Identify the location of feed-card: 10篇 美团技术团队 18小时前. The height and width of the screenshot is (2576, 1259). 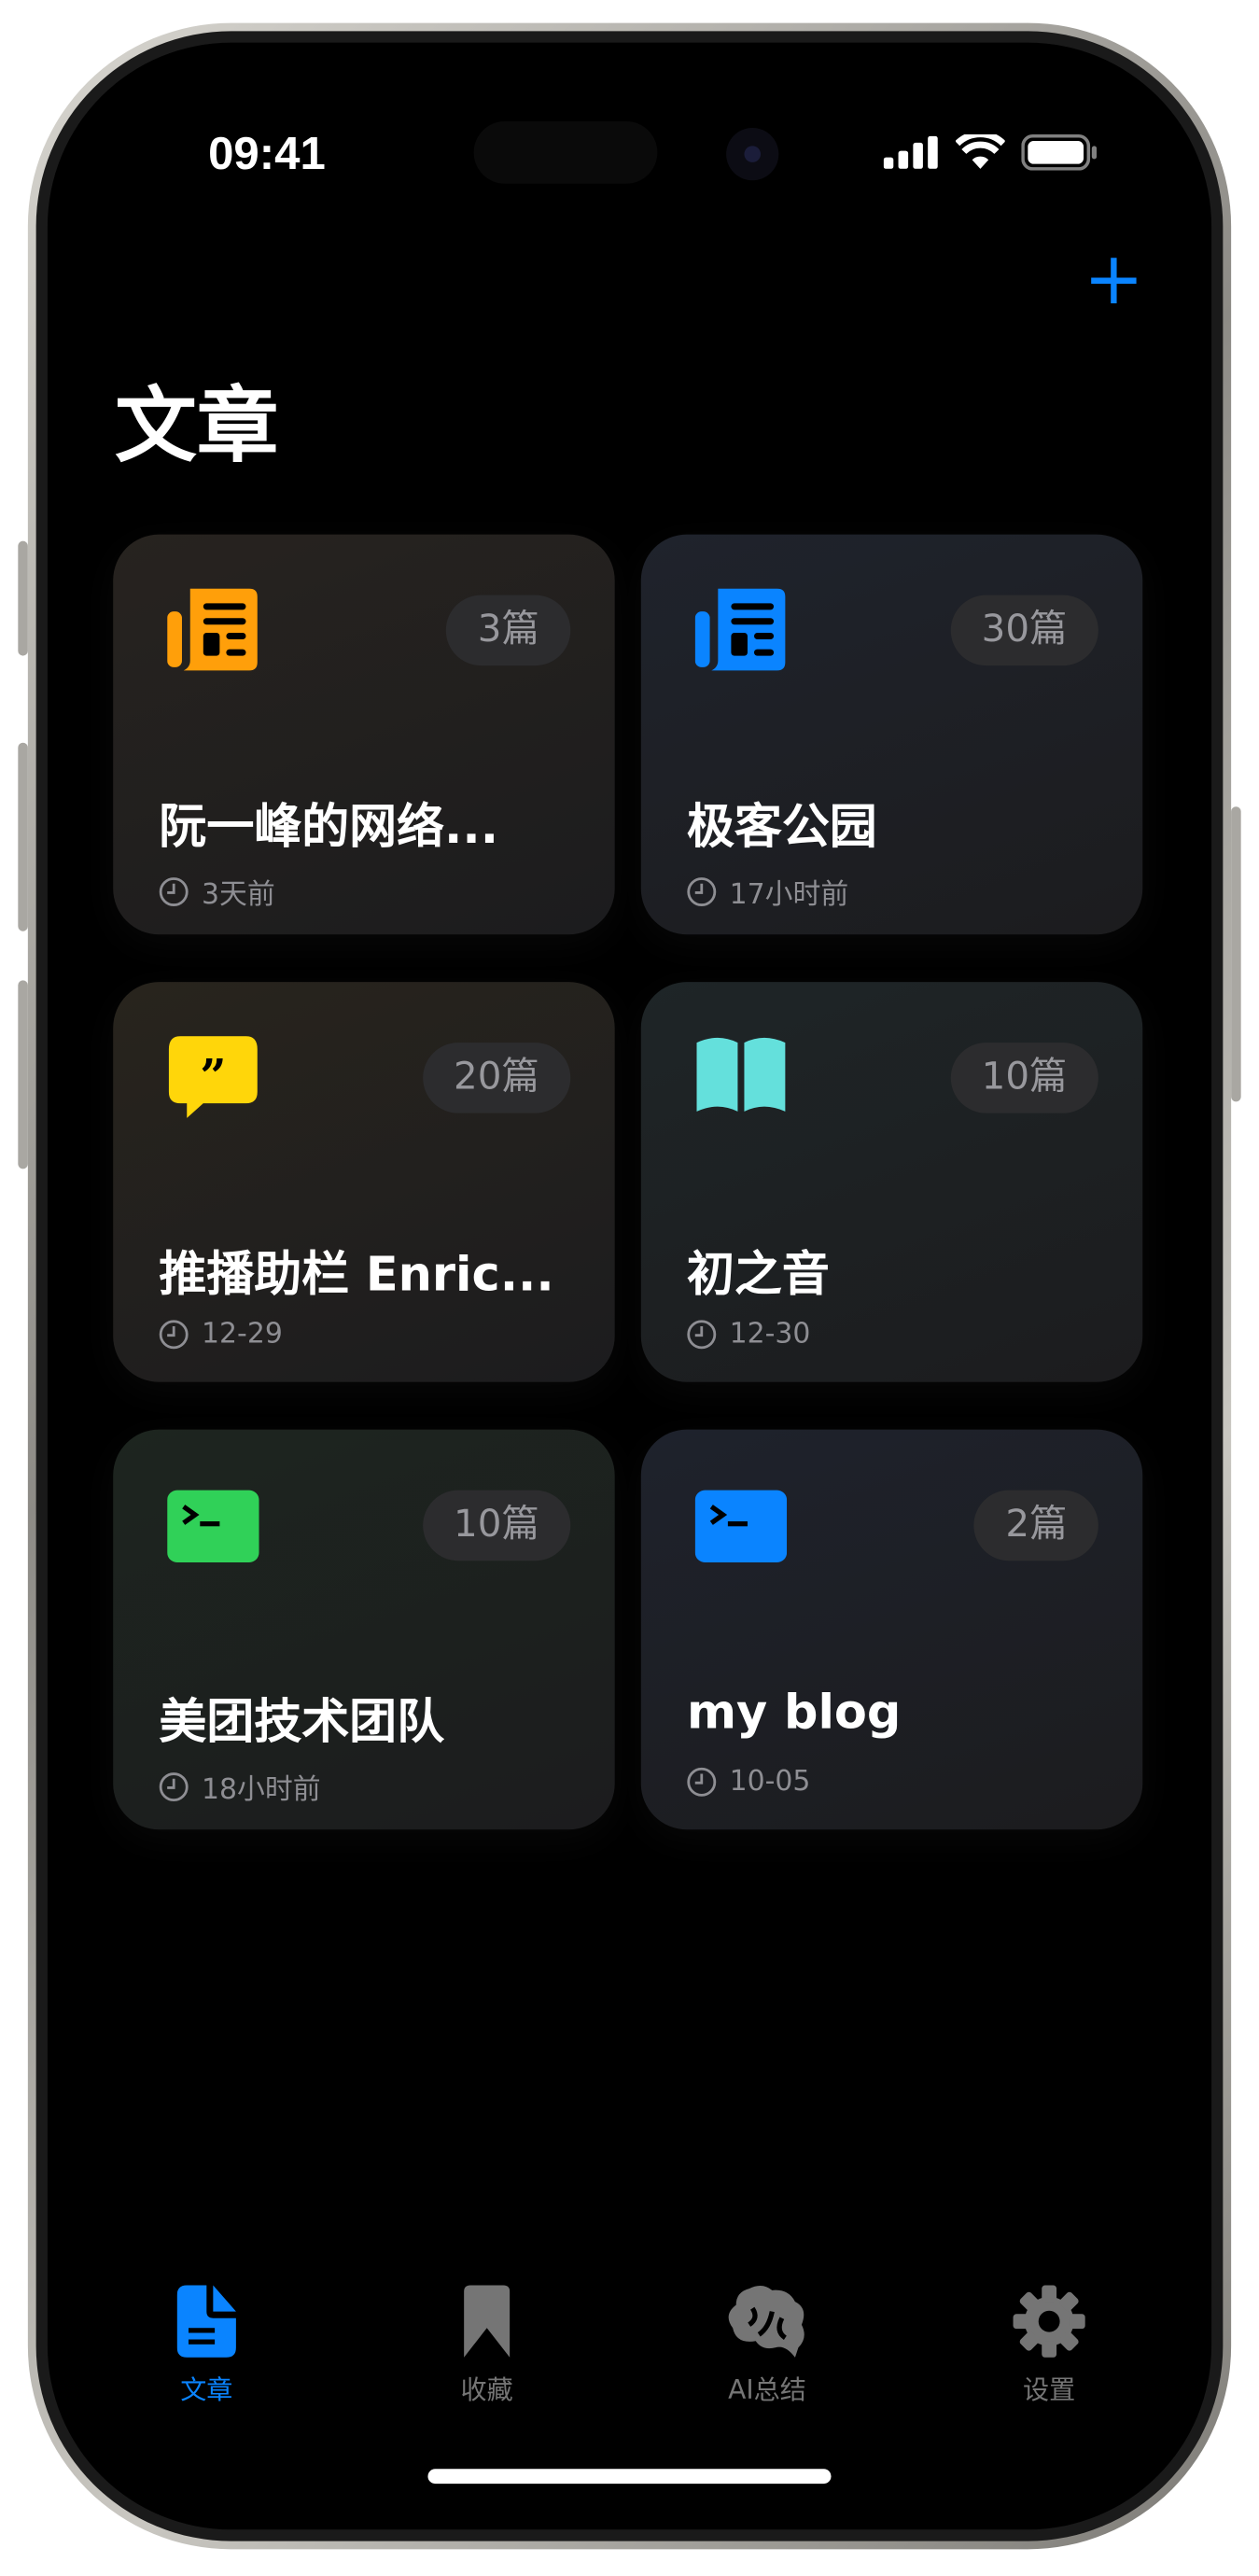
(364, 1629).